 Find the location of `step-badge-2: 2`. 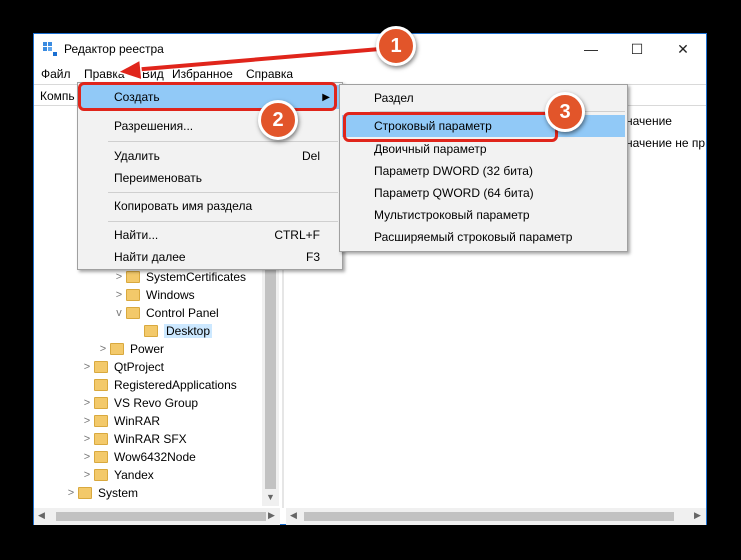

step-badge-2: 2 is located at coordinates (278, 120).